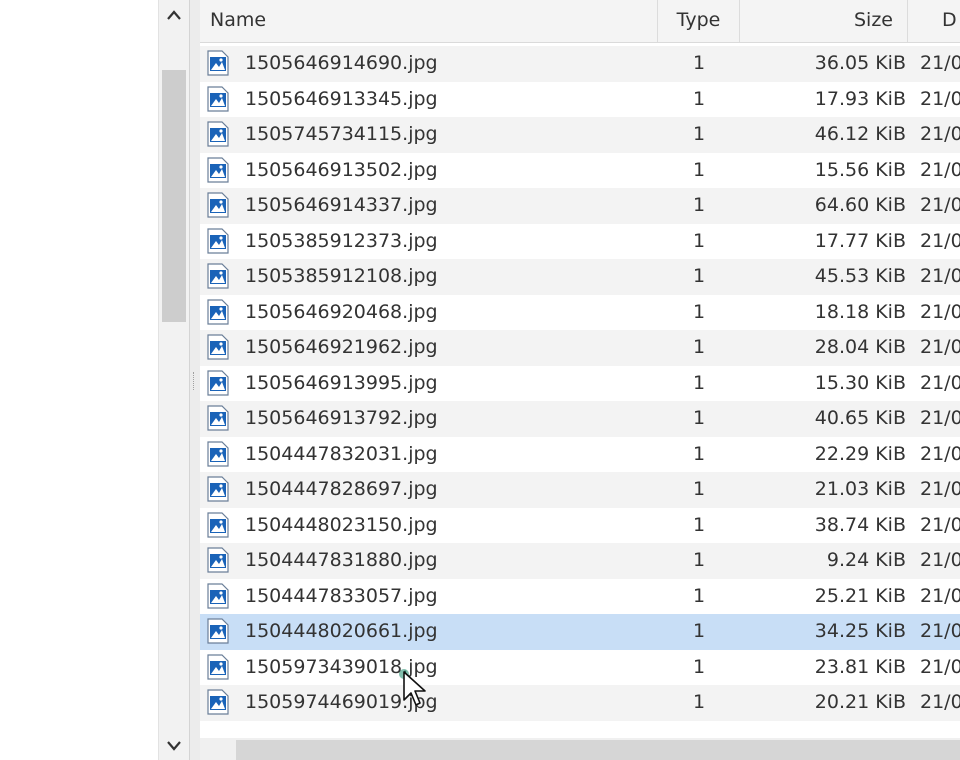 Image resolution: width=960 pixels, height=760 pixels. I want to click on table-row: 1505646913502.jpg 1 15.56 KiB 21/0, so click(580, 171).